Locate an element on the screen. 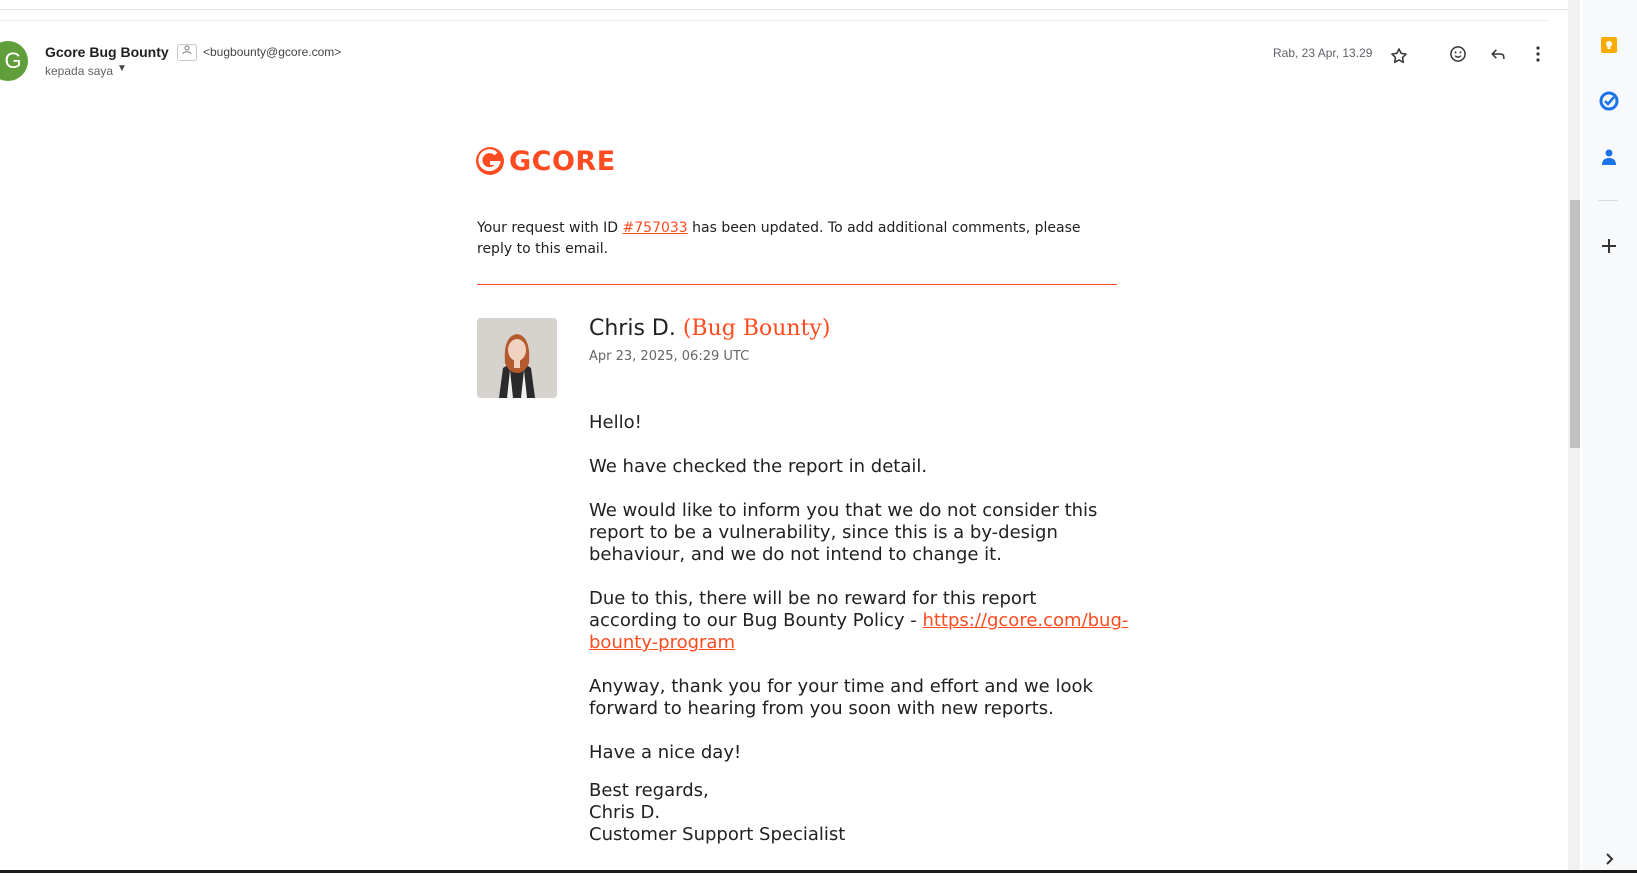  star-icon is located at coordinates (1399, 56).